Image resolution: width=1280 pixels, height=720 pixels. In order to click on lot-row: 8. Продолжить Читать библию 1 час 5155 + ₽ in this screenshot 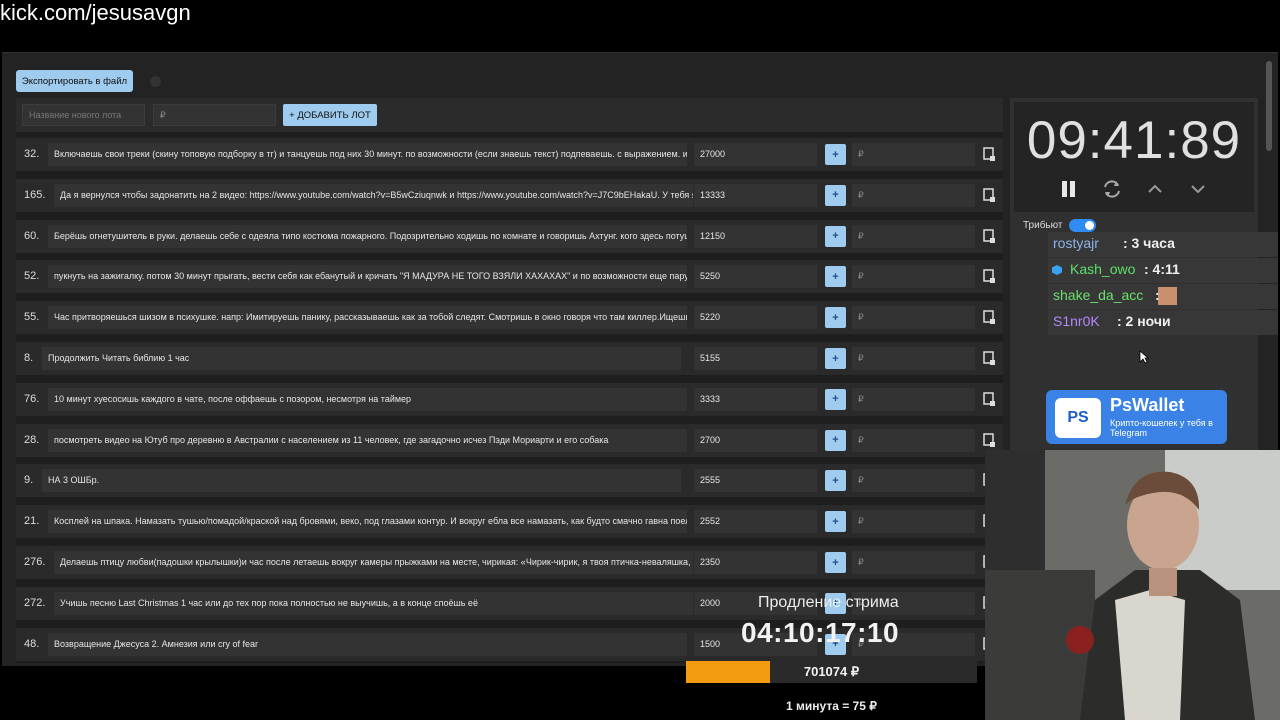, I will do `click(509, 358)`.